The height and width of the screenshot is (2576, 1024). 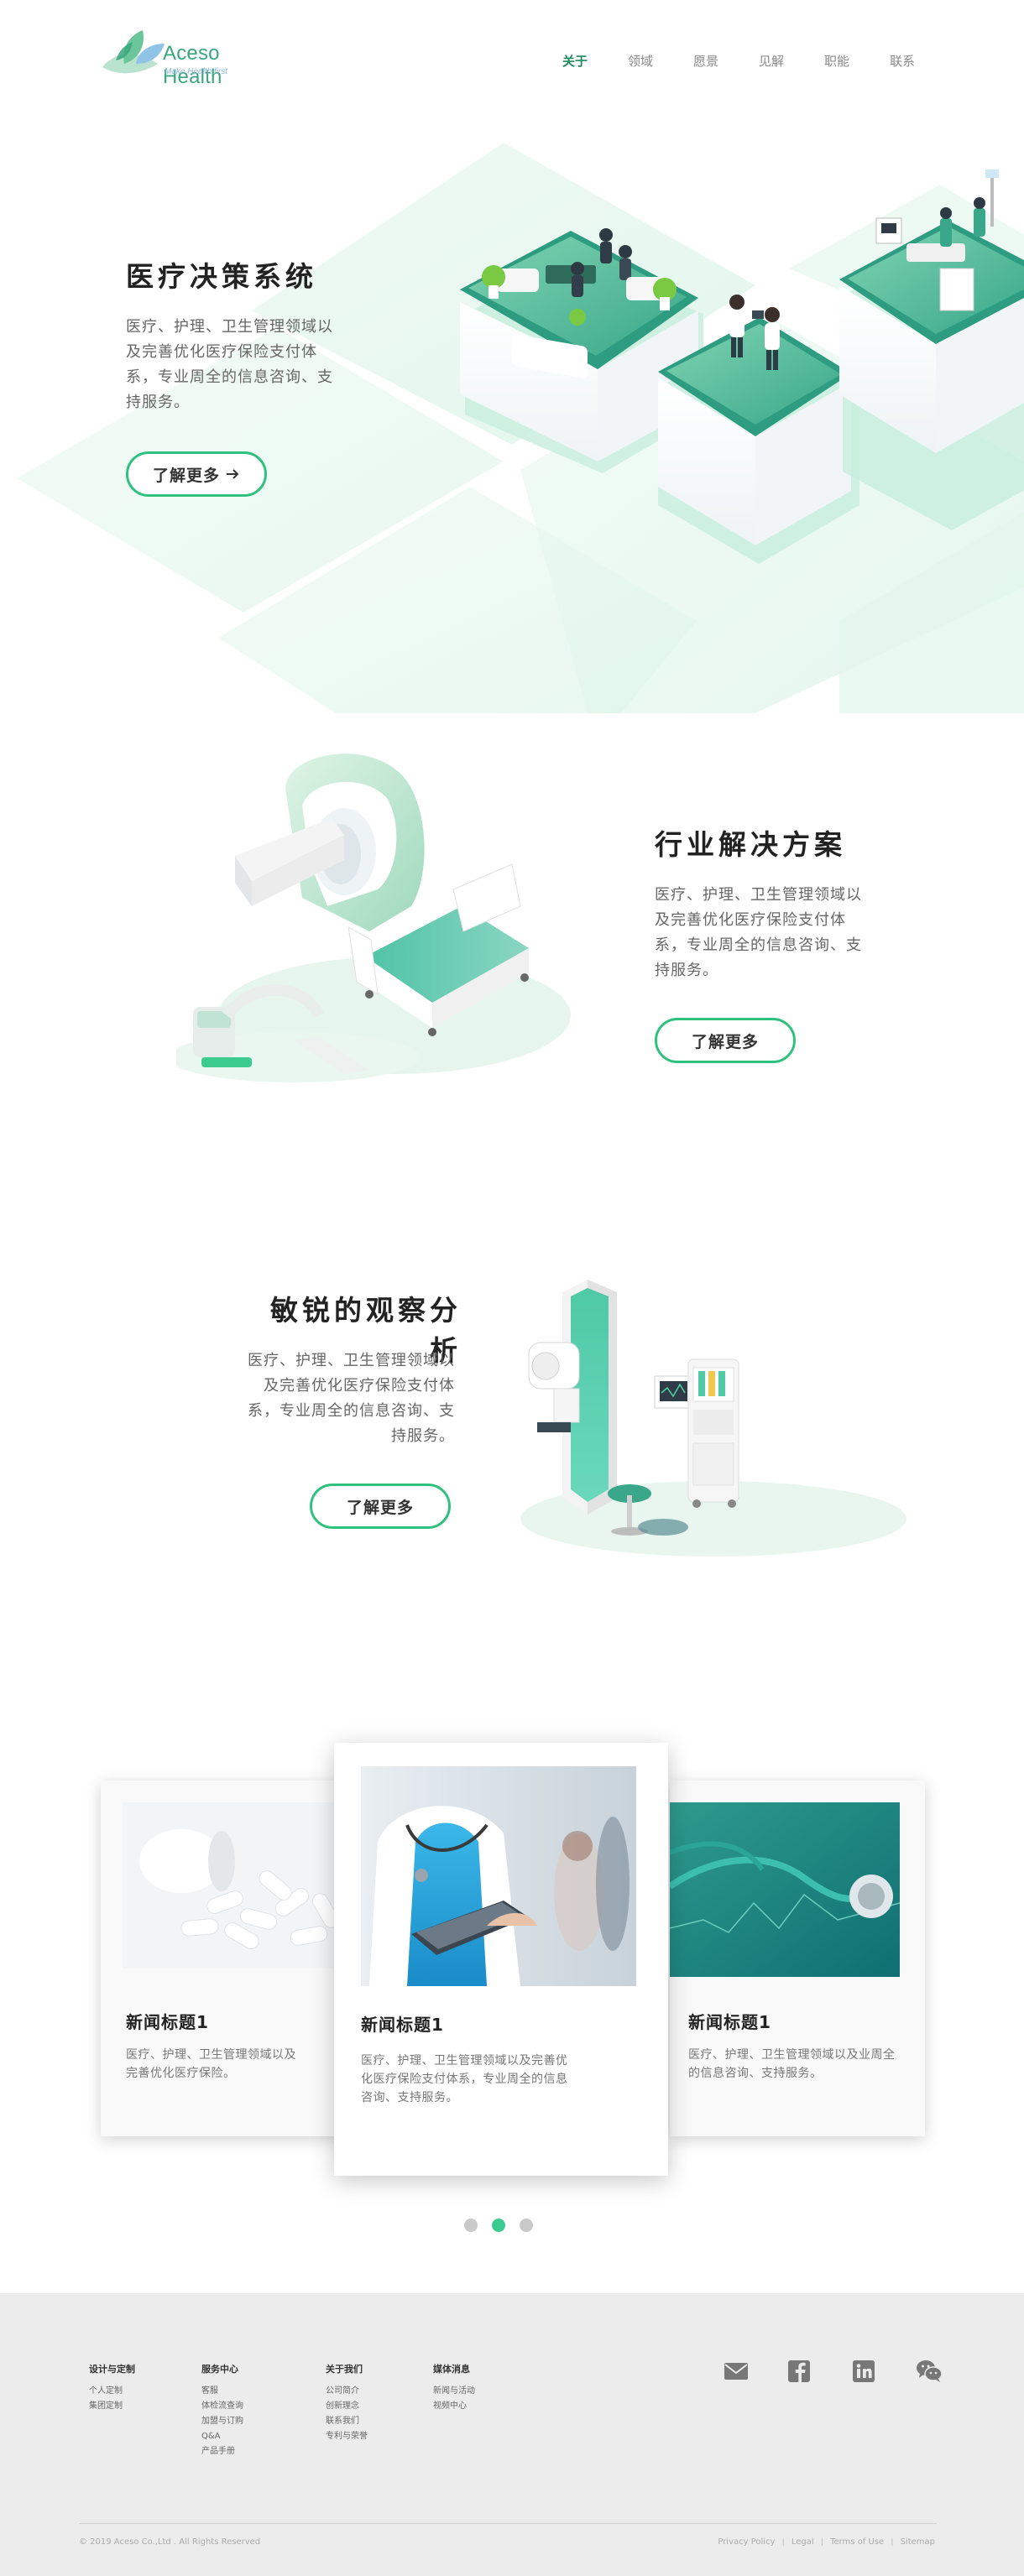 I want to click on brand-tagline: Make Health first, so click(x=196, y=71).